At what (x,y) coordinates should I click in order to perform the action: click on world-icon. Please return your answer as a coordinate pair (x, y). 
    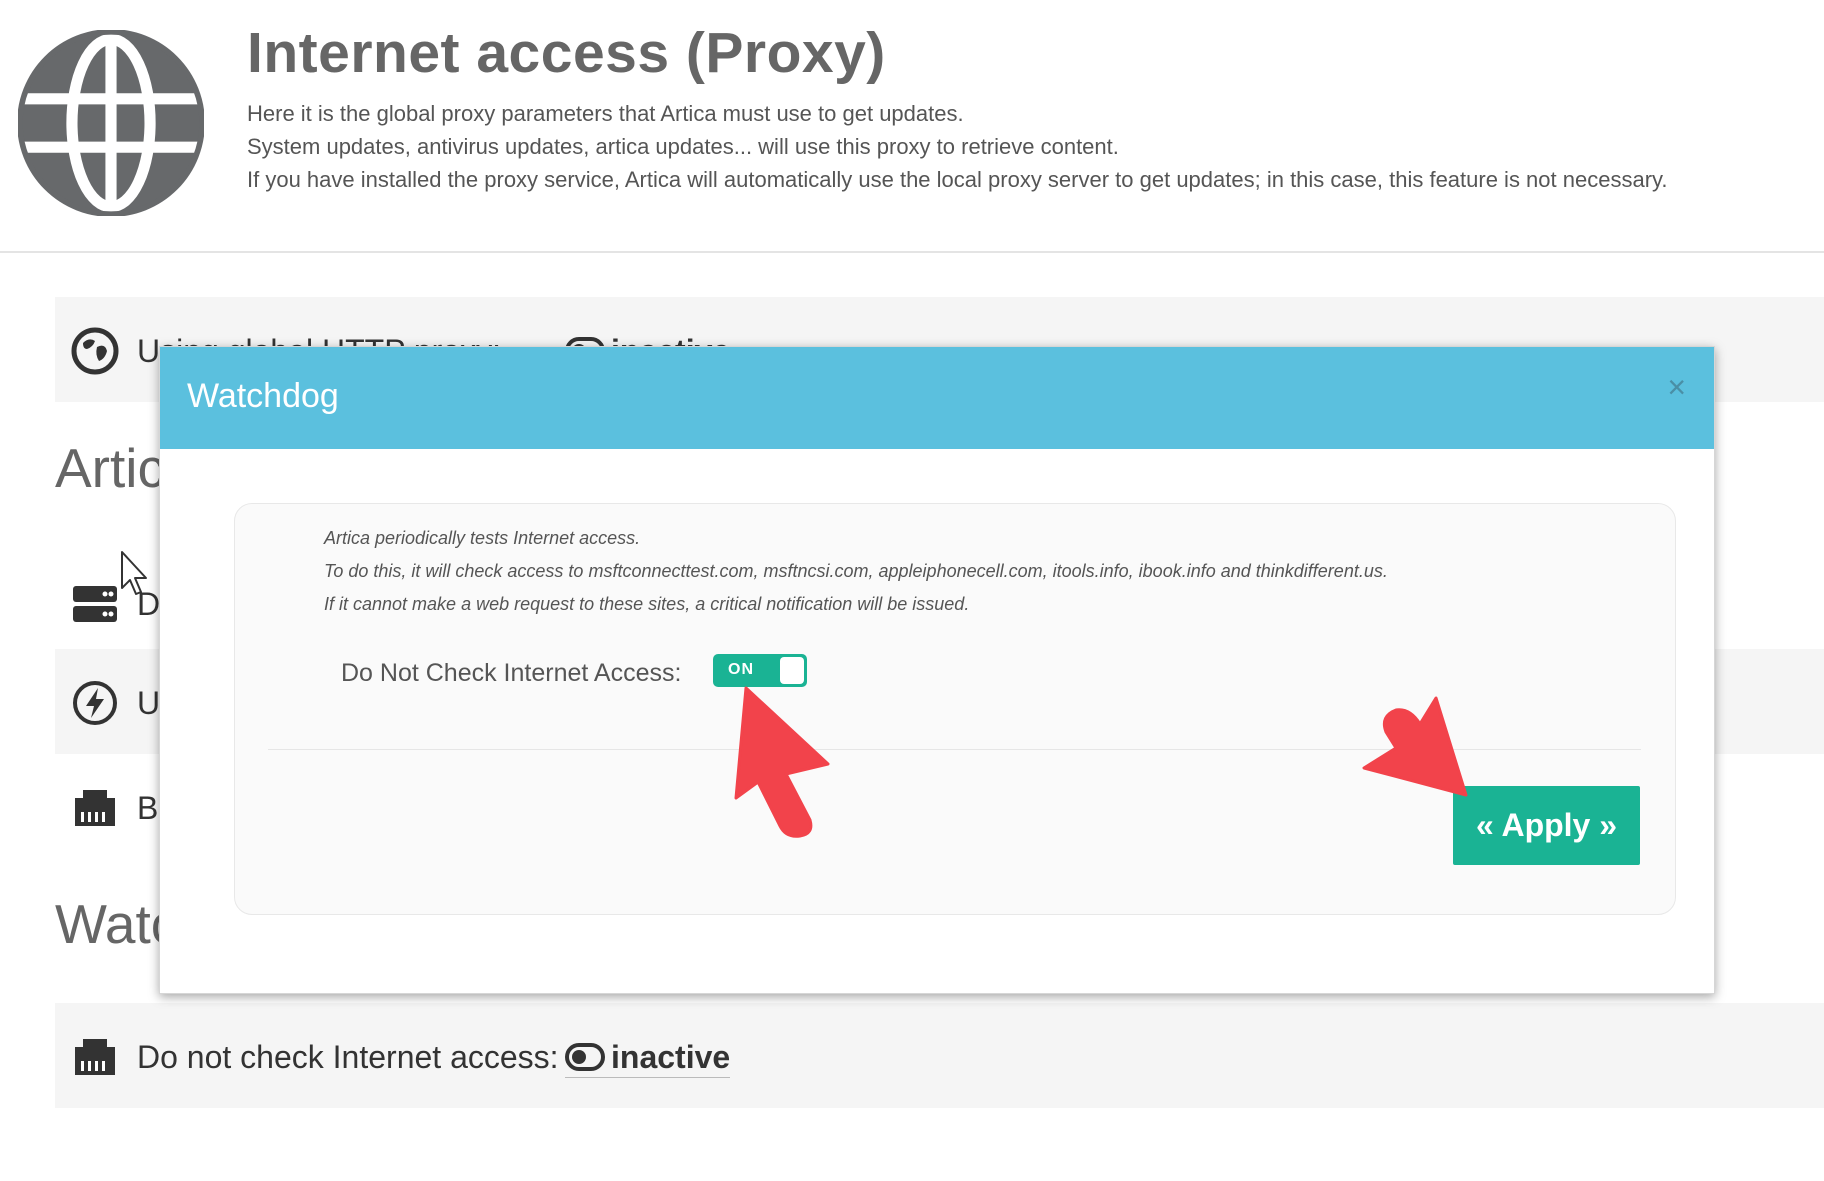
    Looking at the image, I should click on (95, 351).